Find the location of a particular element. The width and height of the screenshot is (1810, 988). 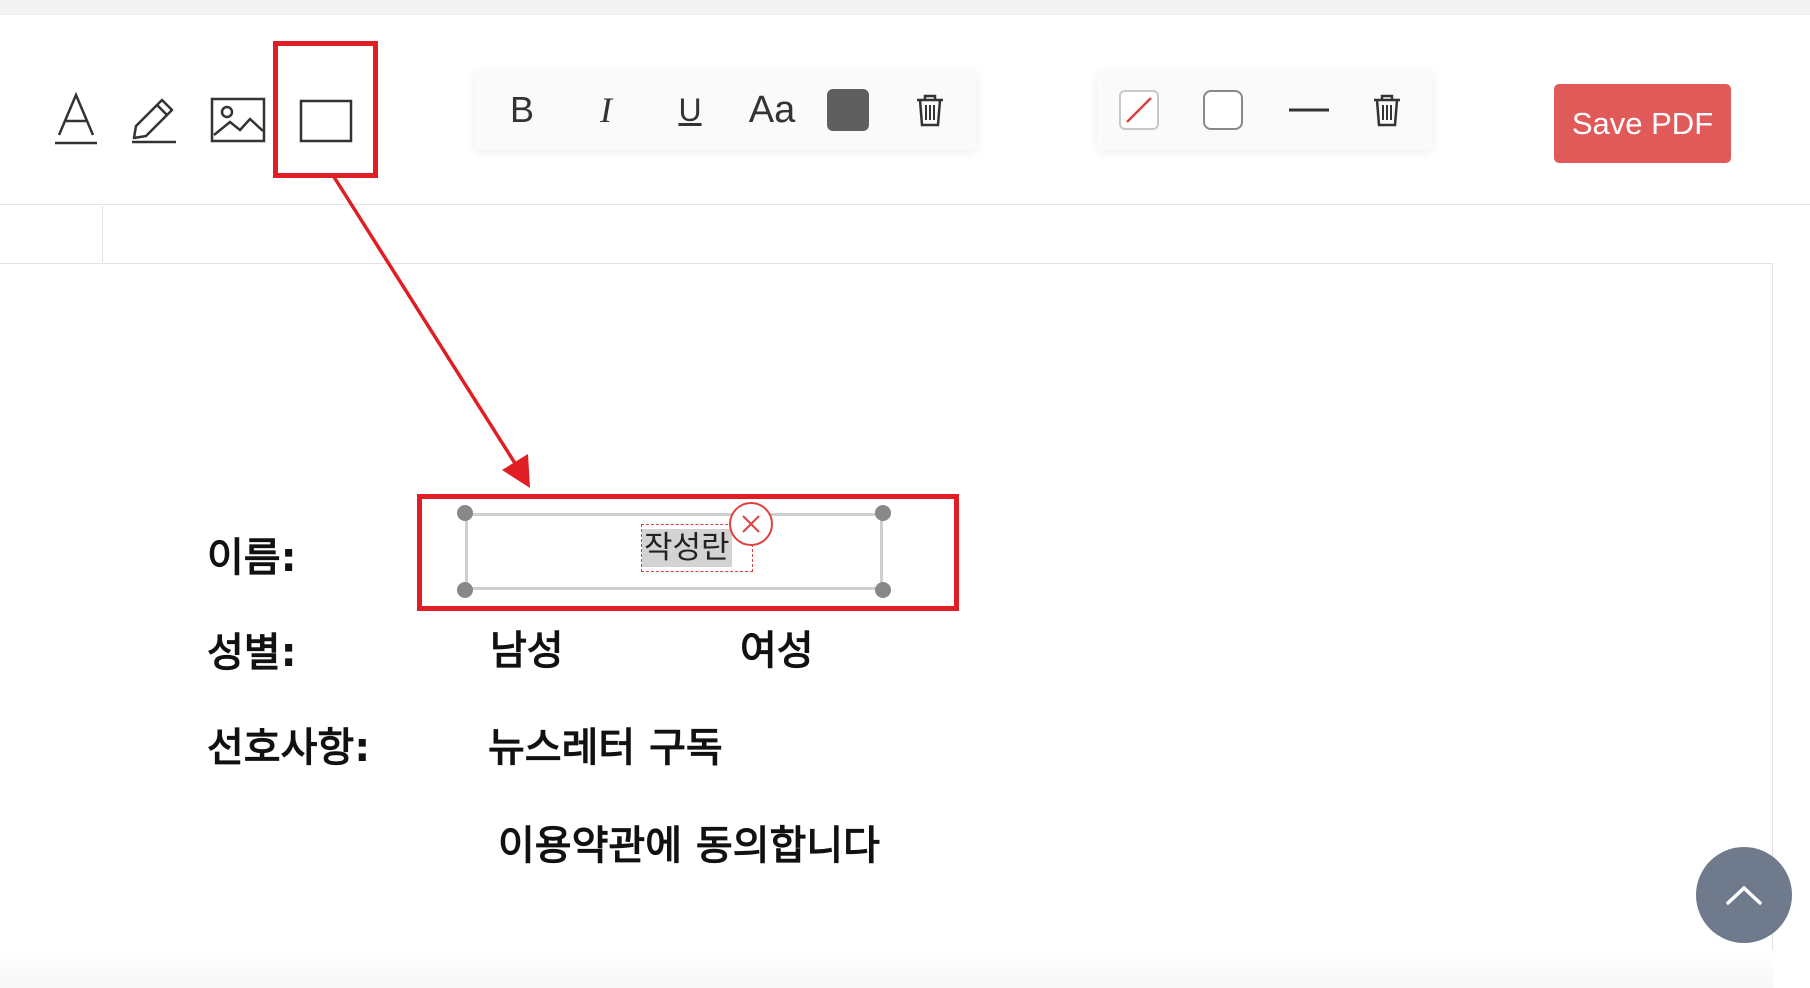

annotation-arrow is located at coordinates (431, 332).